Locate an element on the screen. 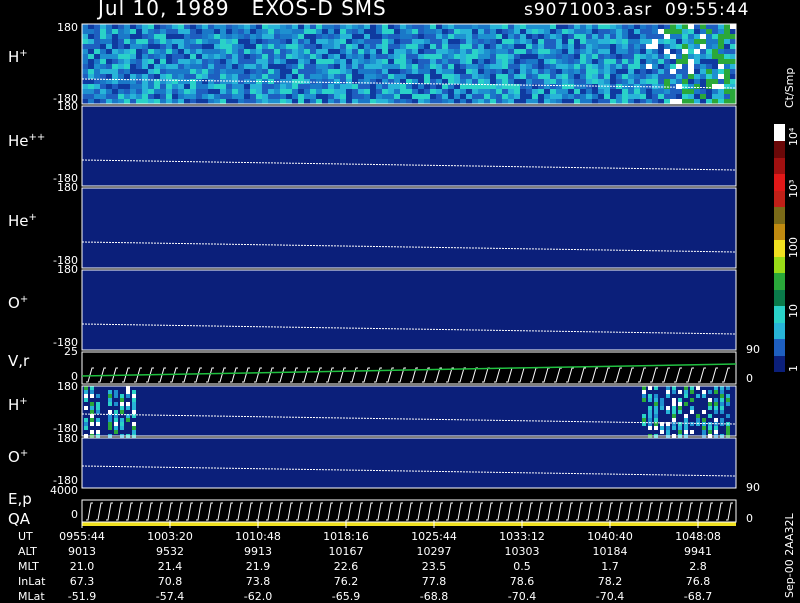 The height and width of the screenshot is (603, 800). ephemeris-cell: 1003:20 is located at coordinates (170, 536).